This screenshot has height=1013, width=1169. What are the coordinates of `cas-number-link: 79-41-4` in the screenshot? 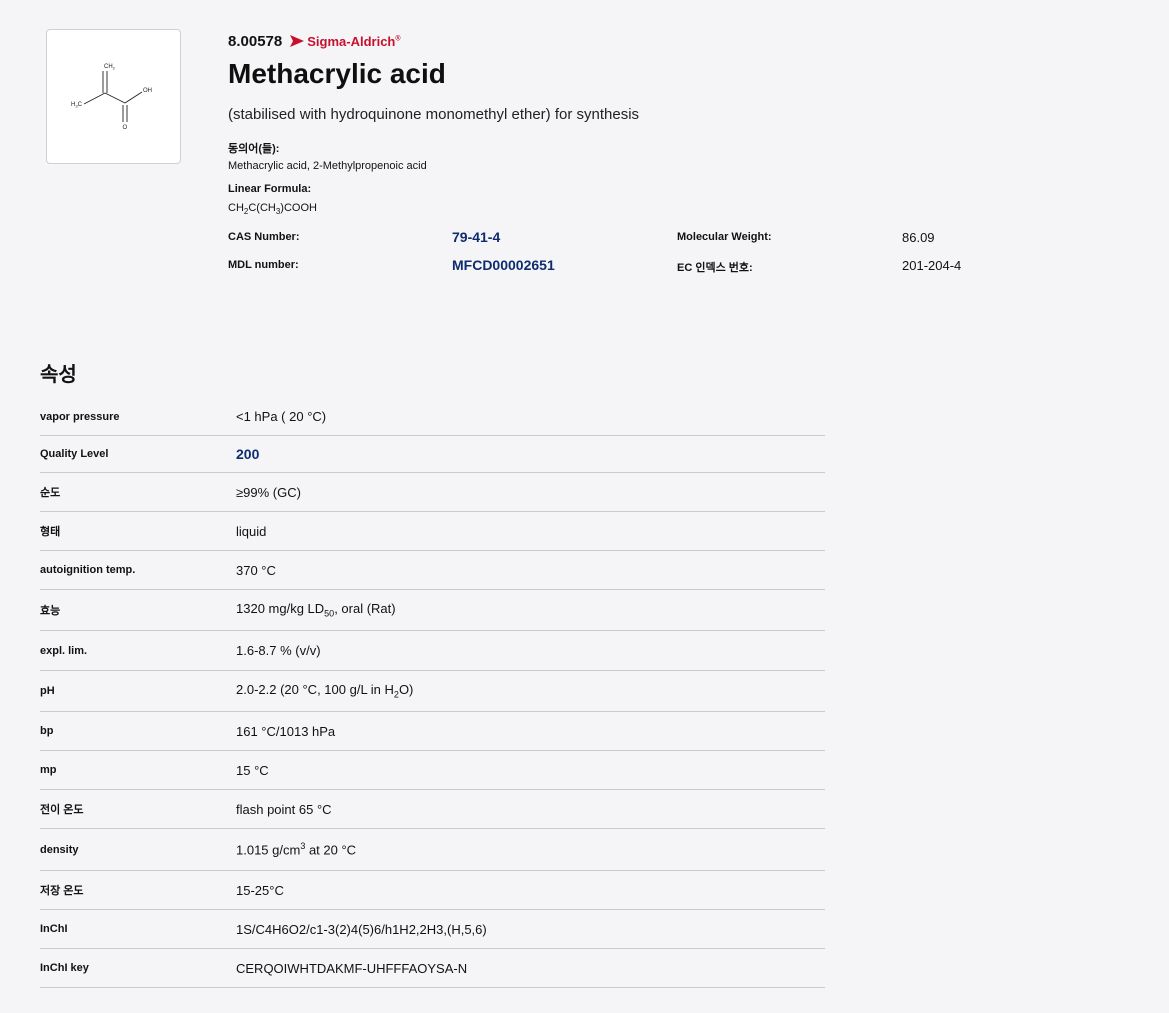 It's located at (476, 237).